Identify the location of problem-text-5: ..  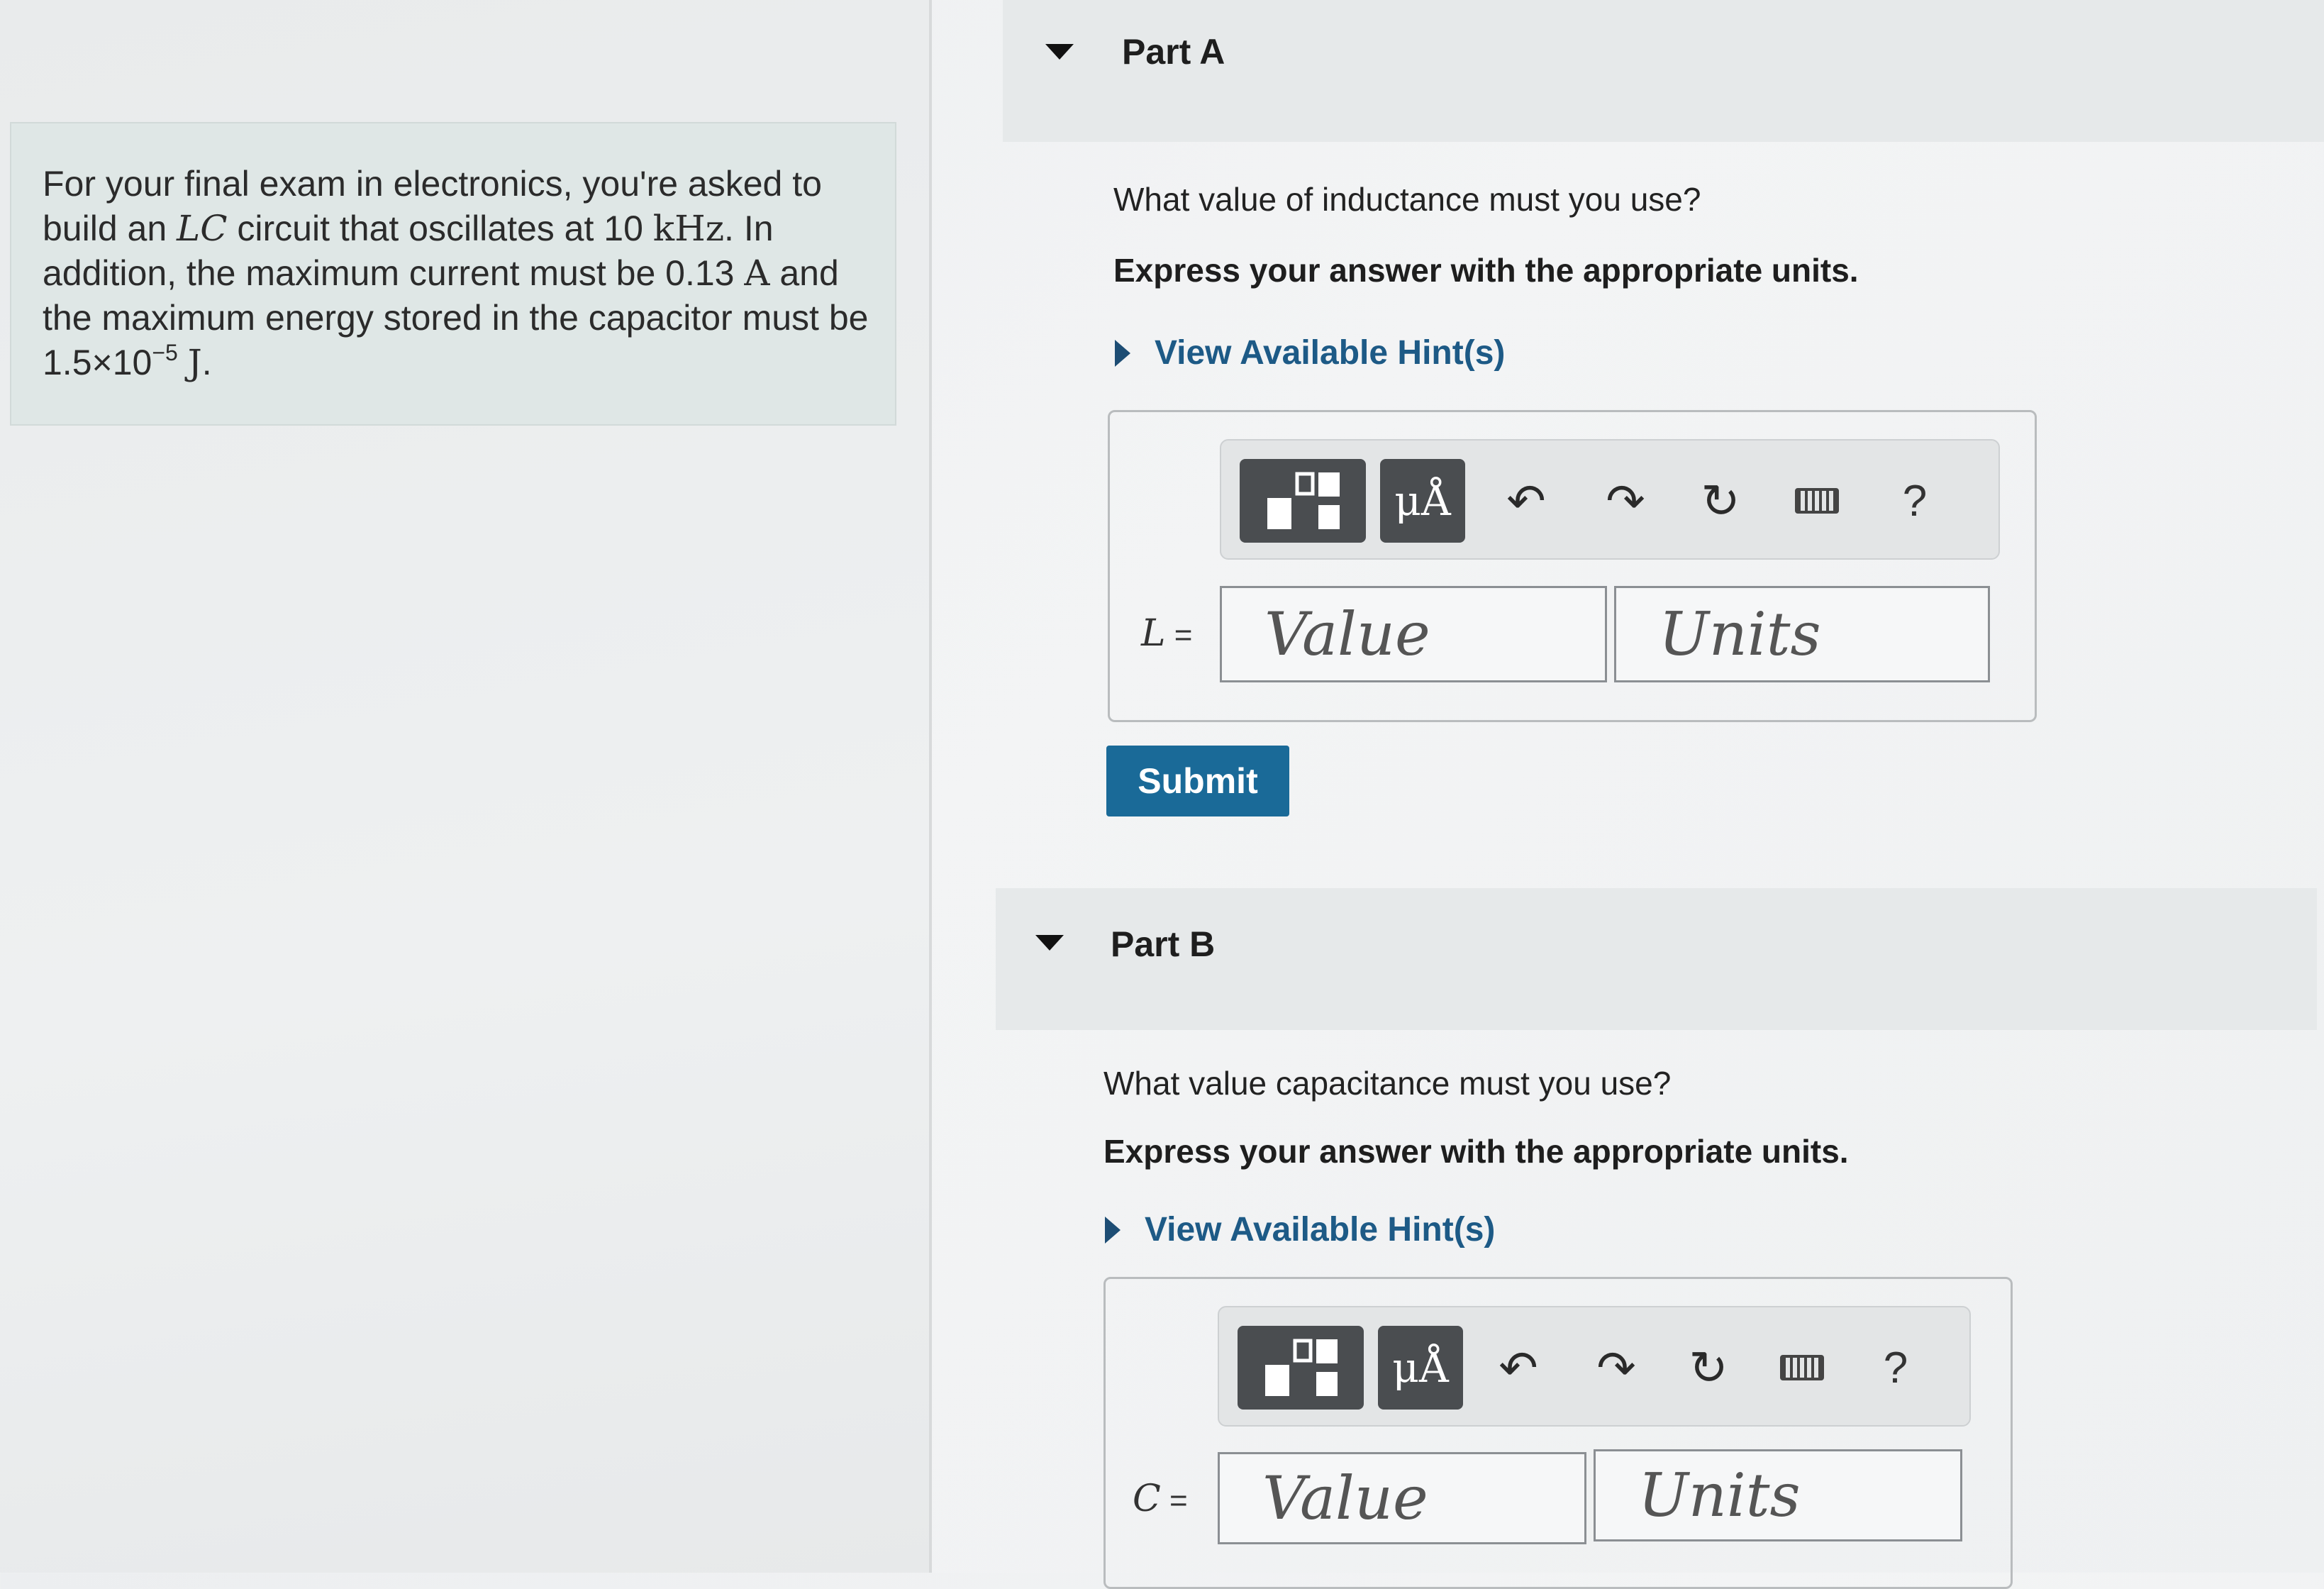
(206, 362).